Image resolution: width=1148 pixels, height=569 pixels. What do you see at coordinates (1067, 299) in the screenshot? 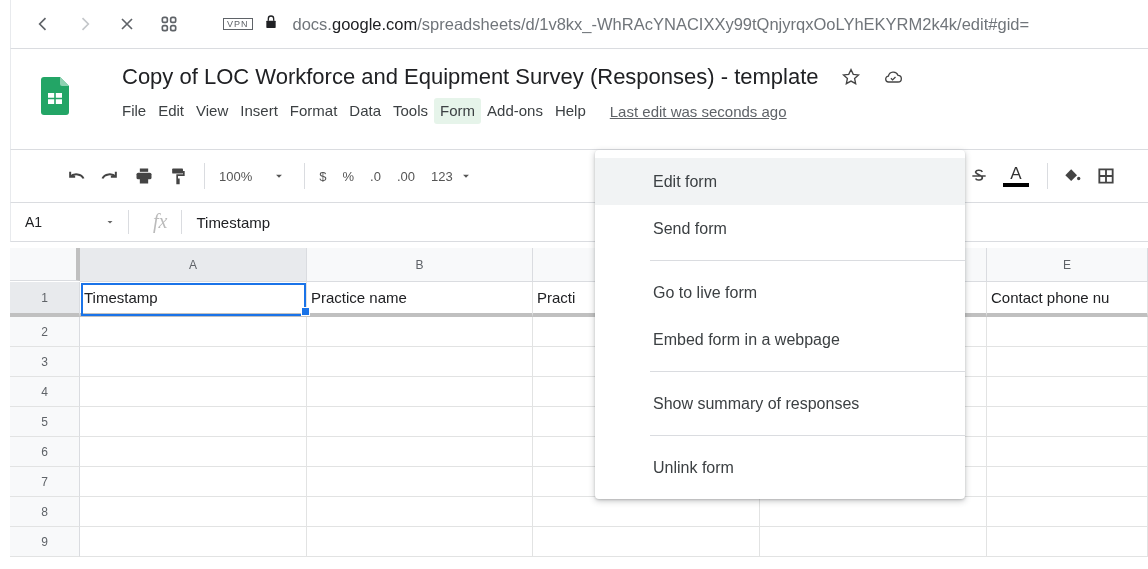
I see `table-cell: Contact phone nu` at bounding box center [1067, 299].